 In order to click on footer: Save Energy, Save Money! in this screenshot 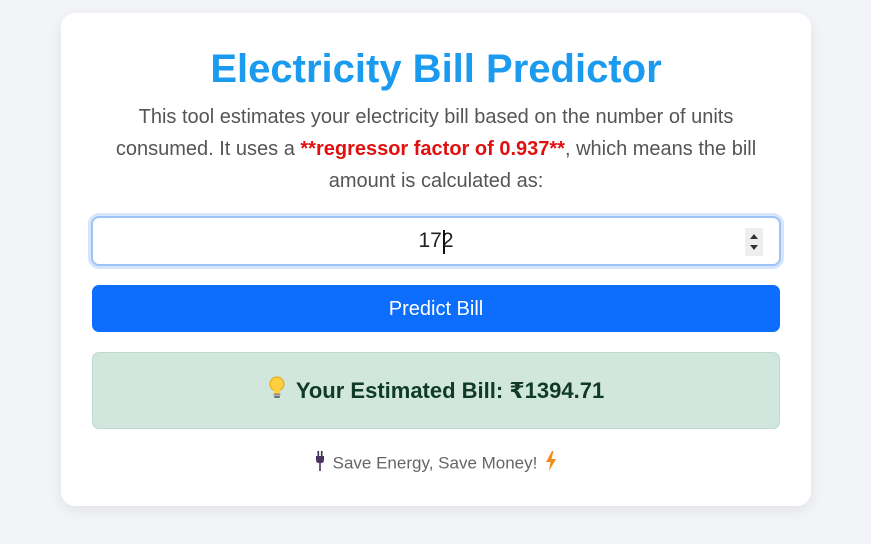, I will do `click(436, 464)`.